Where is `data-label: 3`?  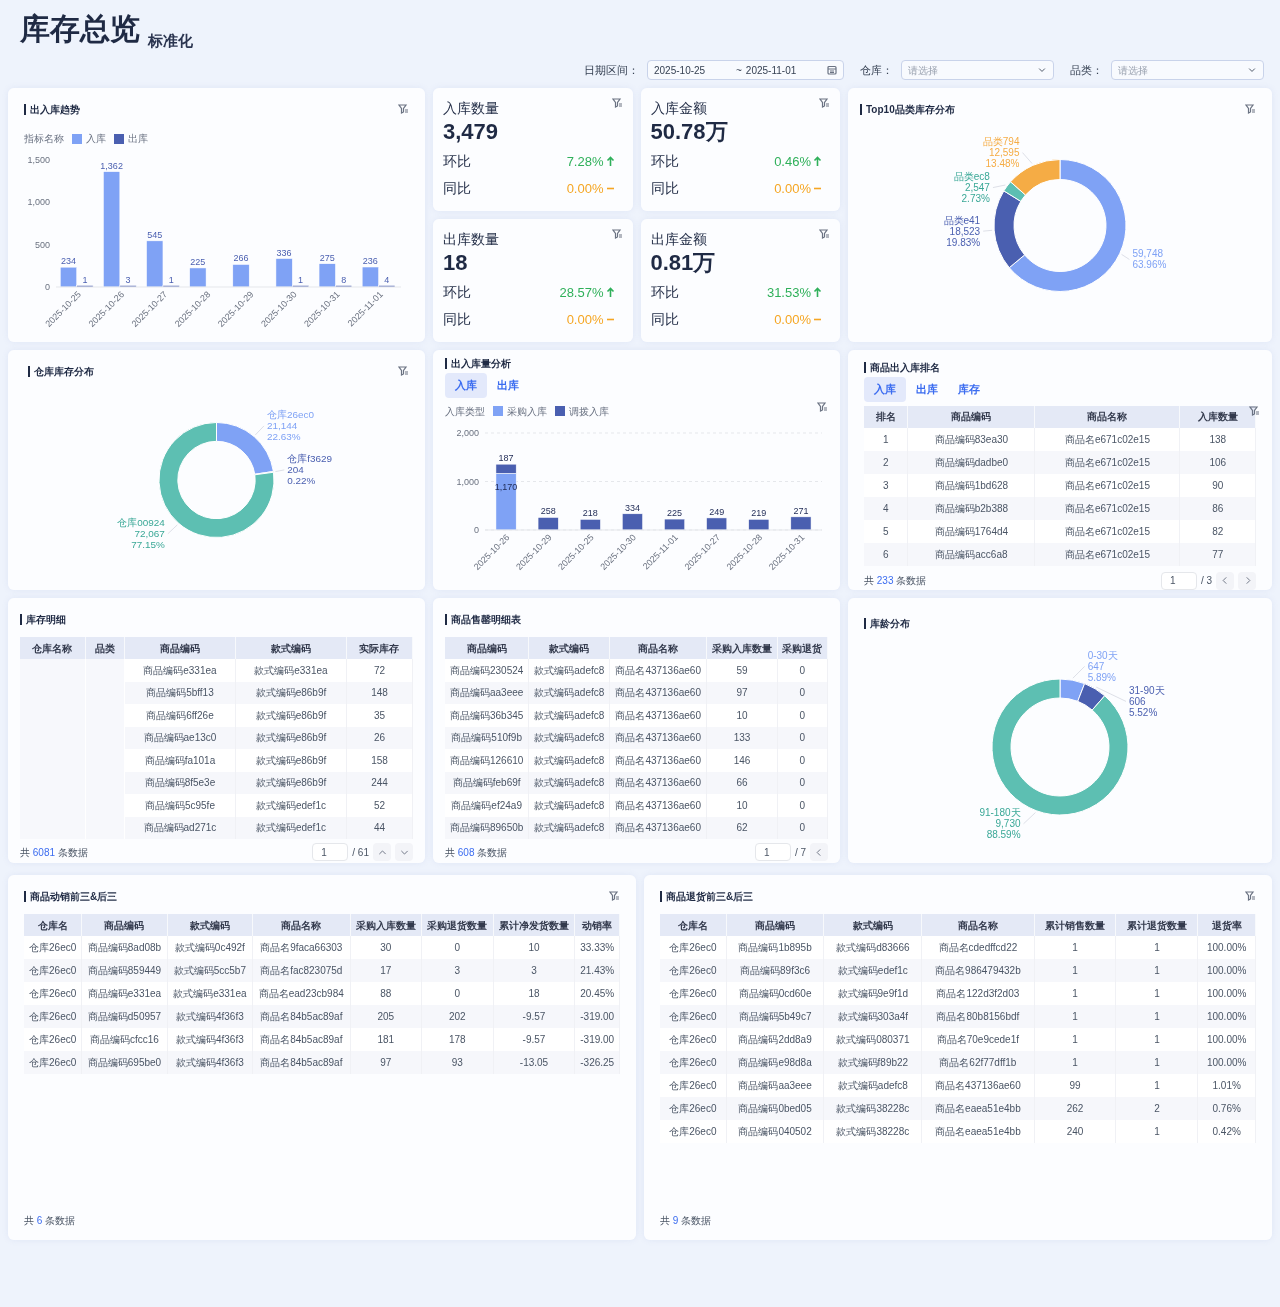 data-label: 3 is located at coordinates (128, 279).